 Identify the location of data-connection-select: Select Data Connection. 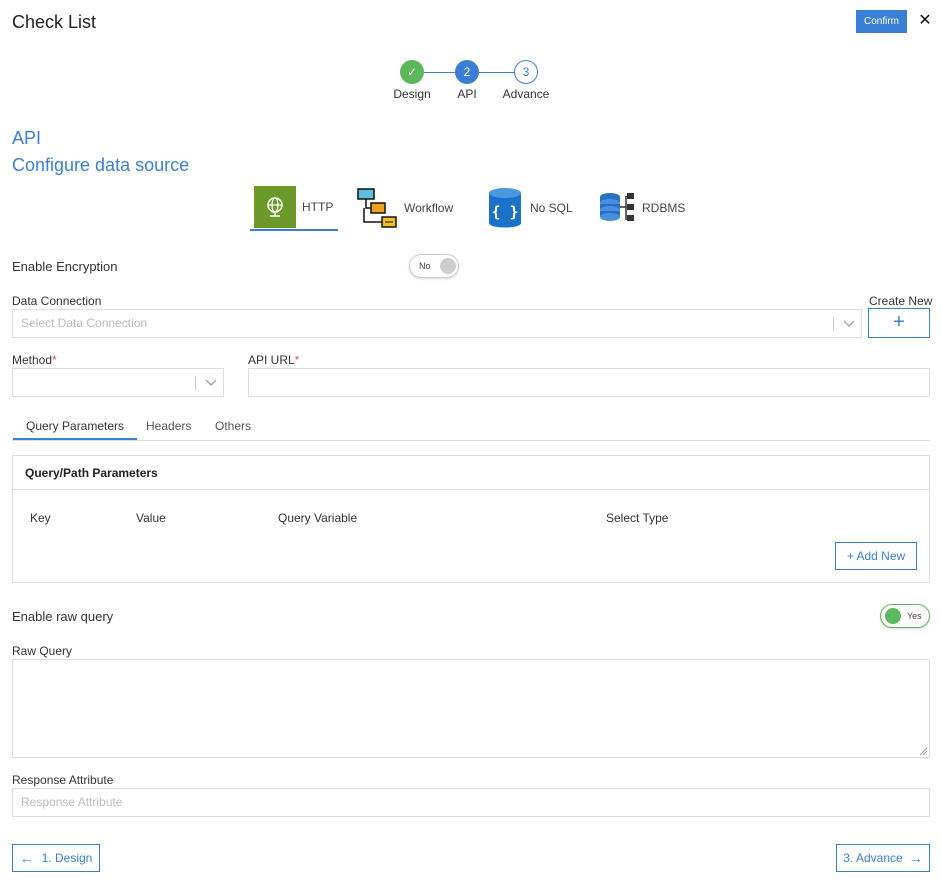
(437, 323).